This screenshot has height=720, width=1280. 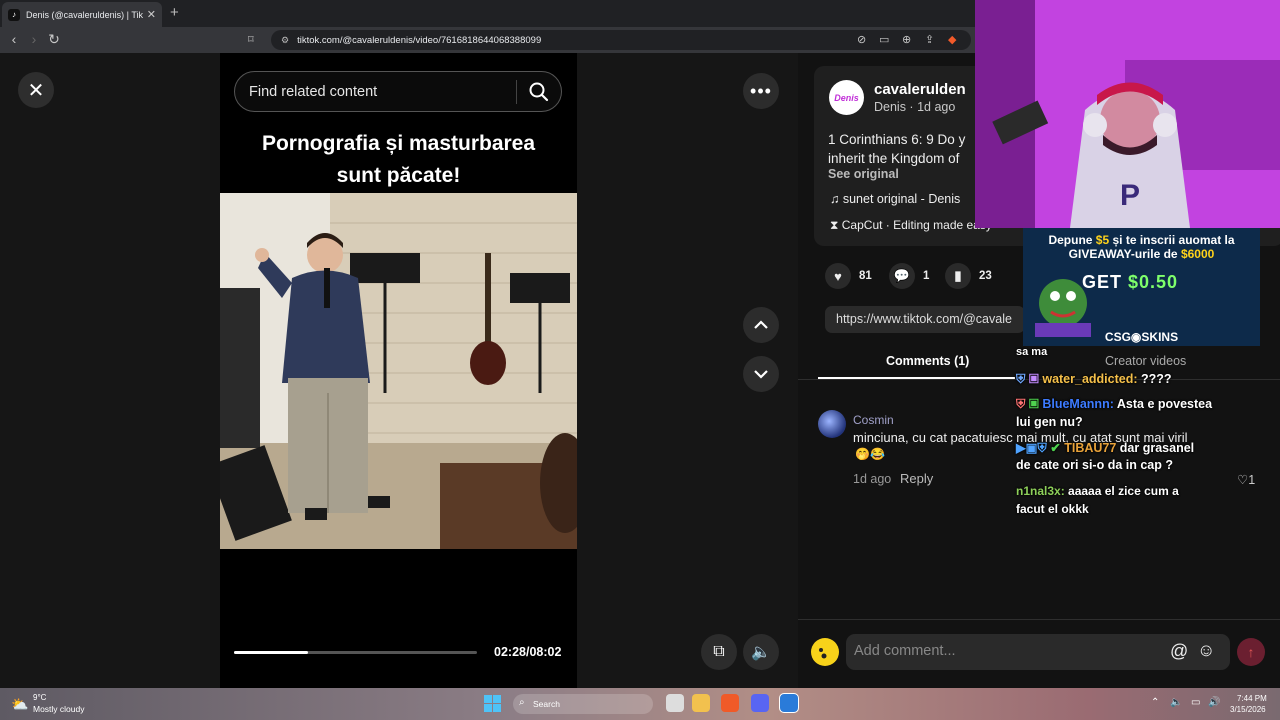 I want to click on chat-user-1: water_addicted:, so click(x=1090, y=379).